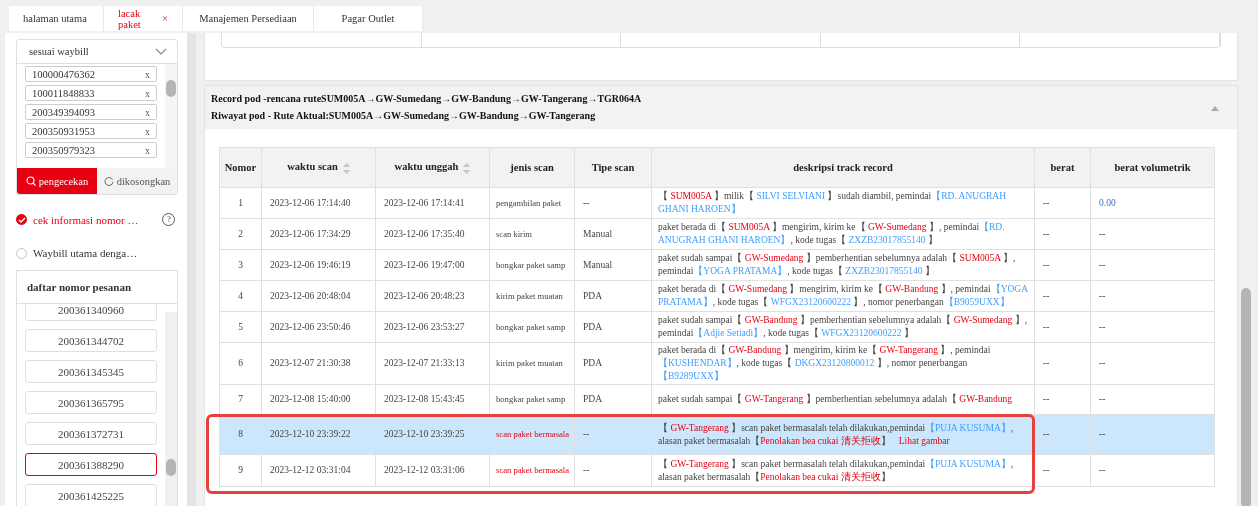  I want to click on track-description: paket sudah sampai【 GW-Bandung 】pemberhentian sebelumnya adalah【 GW-Sumedang 】, pemindai【Adjie Setiadi】, kode tugas【 WFGX23120600222 】, so click(842, 326).